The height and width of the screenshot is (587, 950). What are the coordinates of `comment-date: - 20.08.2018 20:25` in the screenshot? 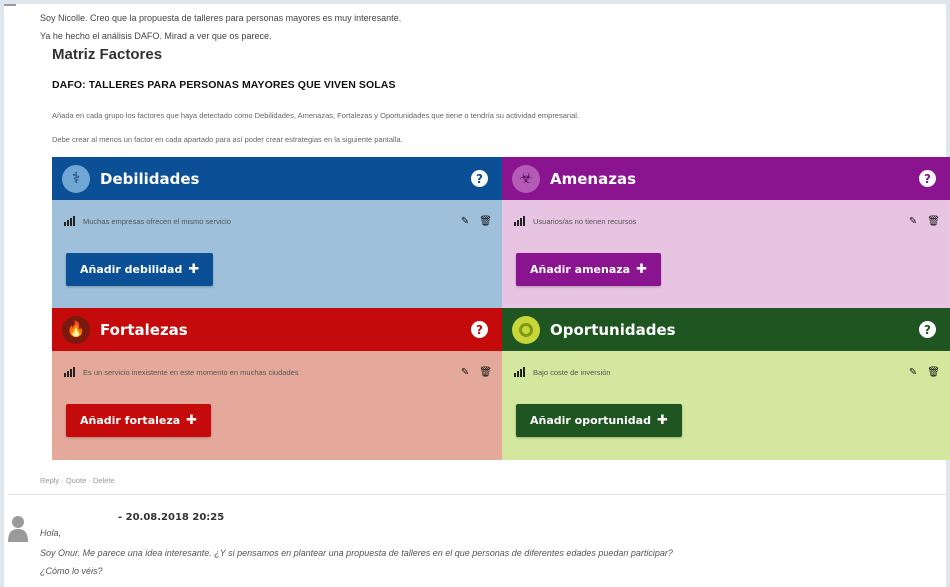 It's located at (171, 517).